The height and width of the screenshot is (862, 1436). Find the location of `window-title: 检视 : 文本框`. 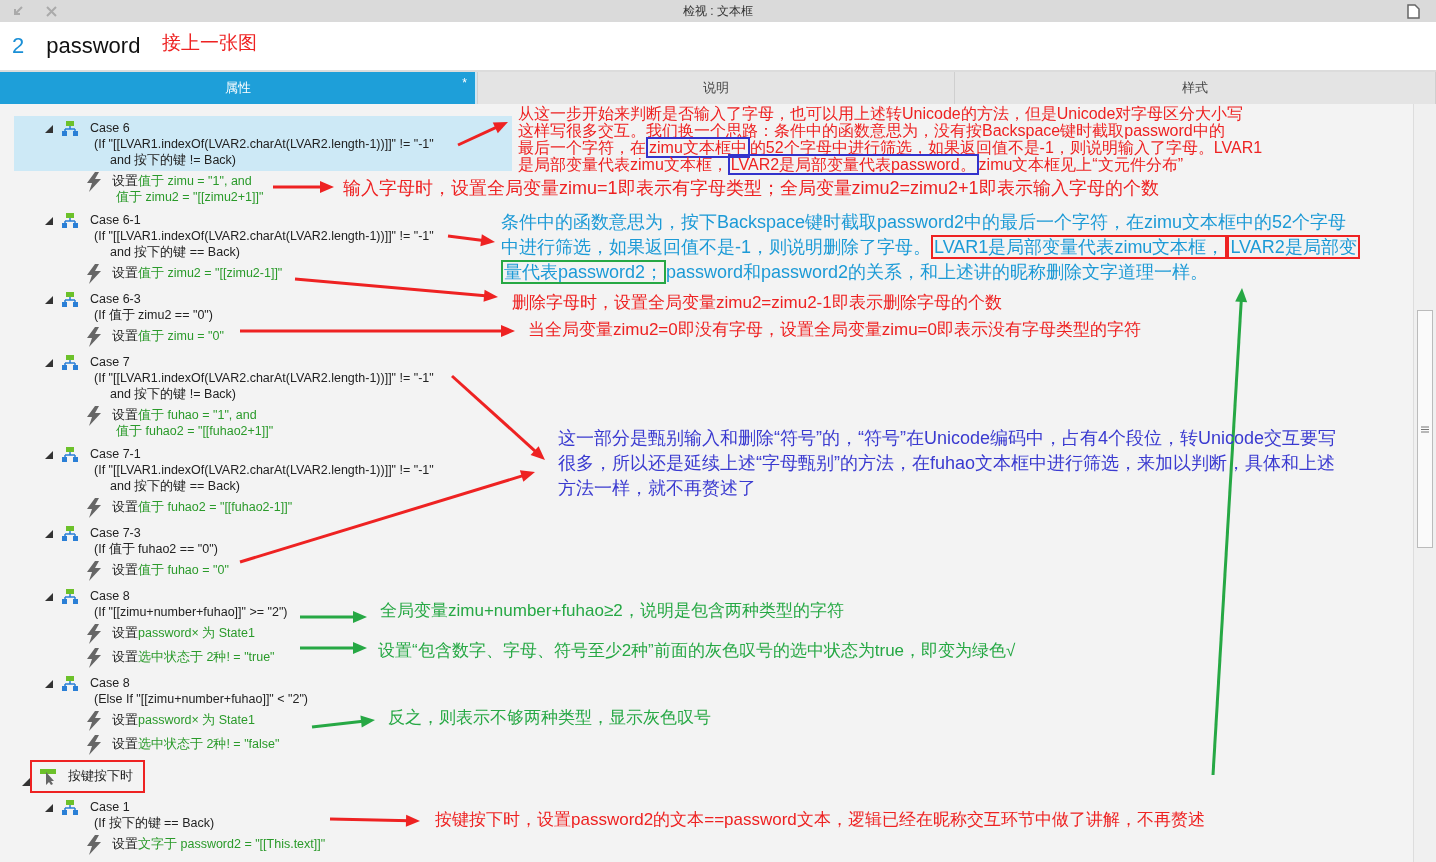

window-title: 检视 : 文本框 is located at coordinates (718, 11).